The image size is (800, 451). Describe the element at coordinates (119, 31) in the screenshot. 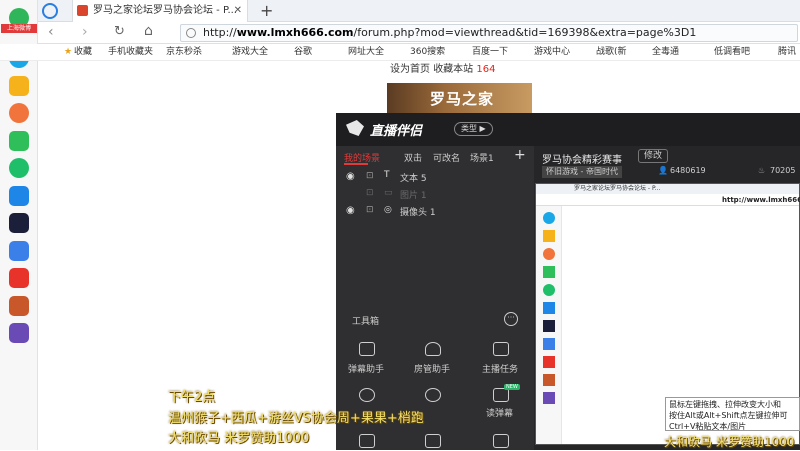

I see `reload-icon: ↻` at that location.